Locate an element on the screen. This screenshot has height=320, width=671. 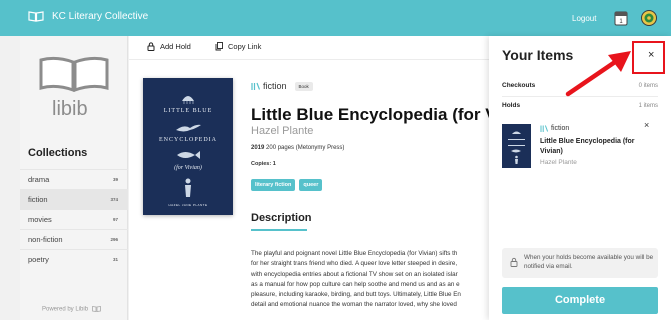
book-copies: Copies: 1 is located at coordinates (263, 164).